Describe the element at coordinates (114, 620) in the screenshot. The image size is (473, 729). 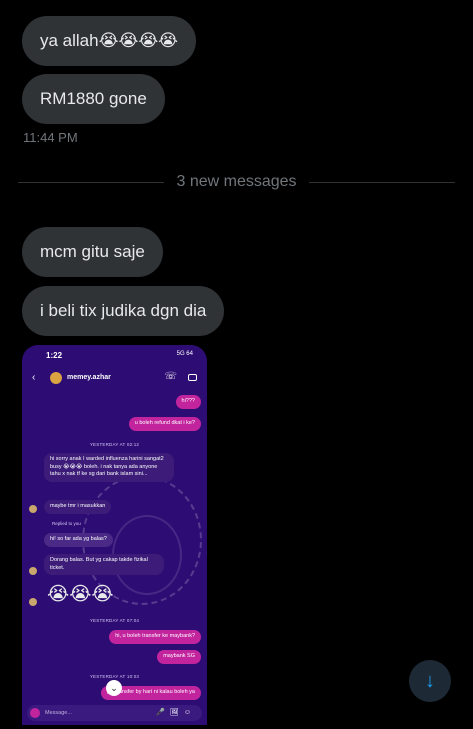
I see `chat-date: YESTERDAY AT 07:04` at that location.